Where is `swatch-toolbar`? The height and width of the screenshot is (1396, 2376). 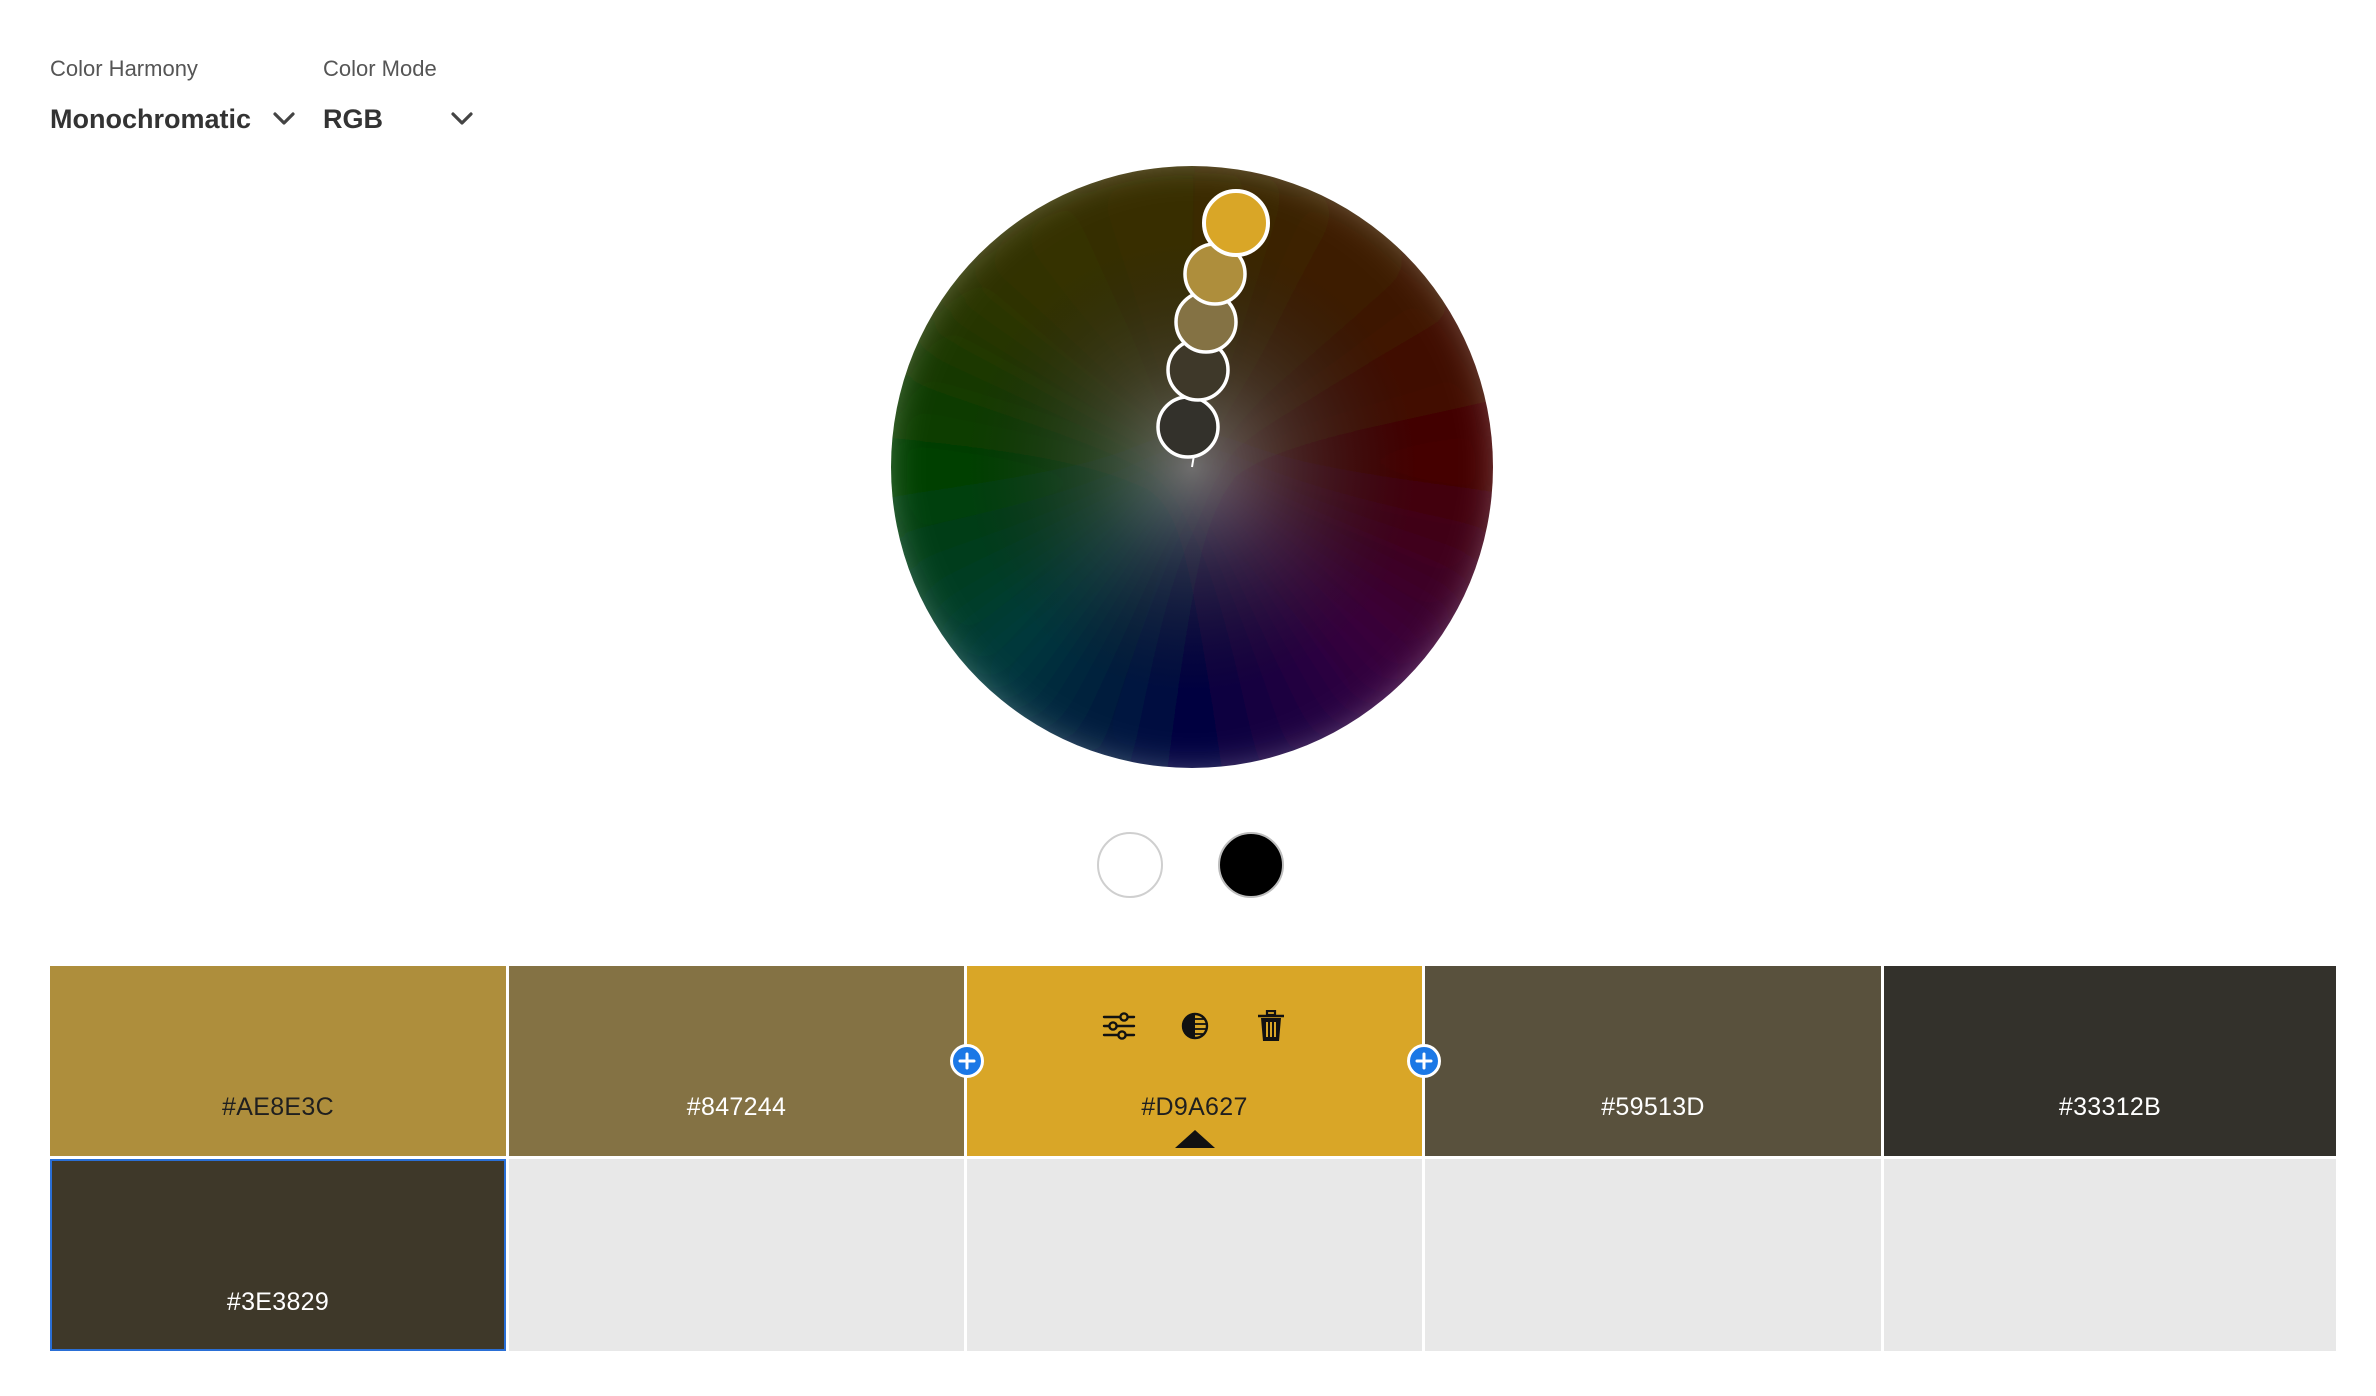 swatch-toolbar is located at coordinates (1194, 1026).